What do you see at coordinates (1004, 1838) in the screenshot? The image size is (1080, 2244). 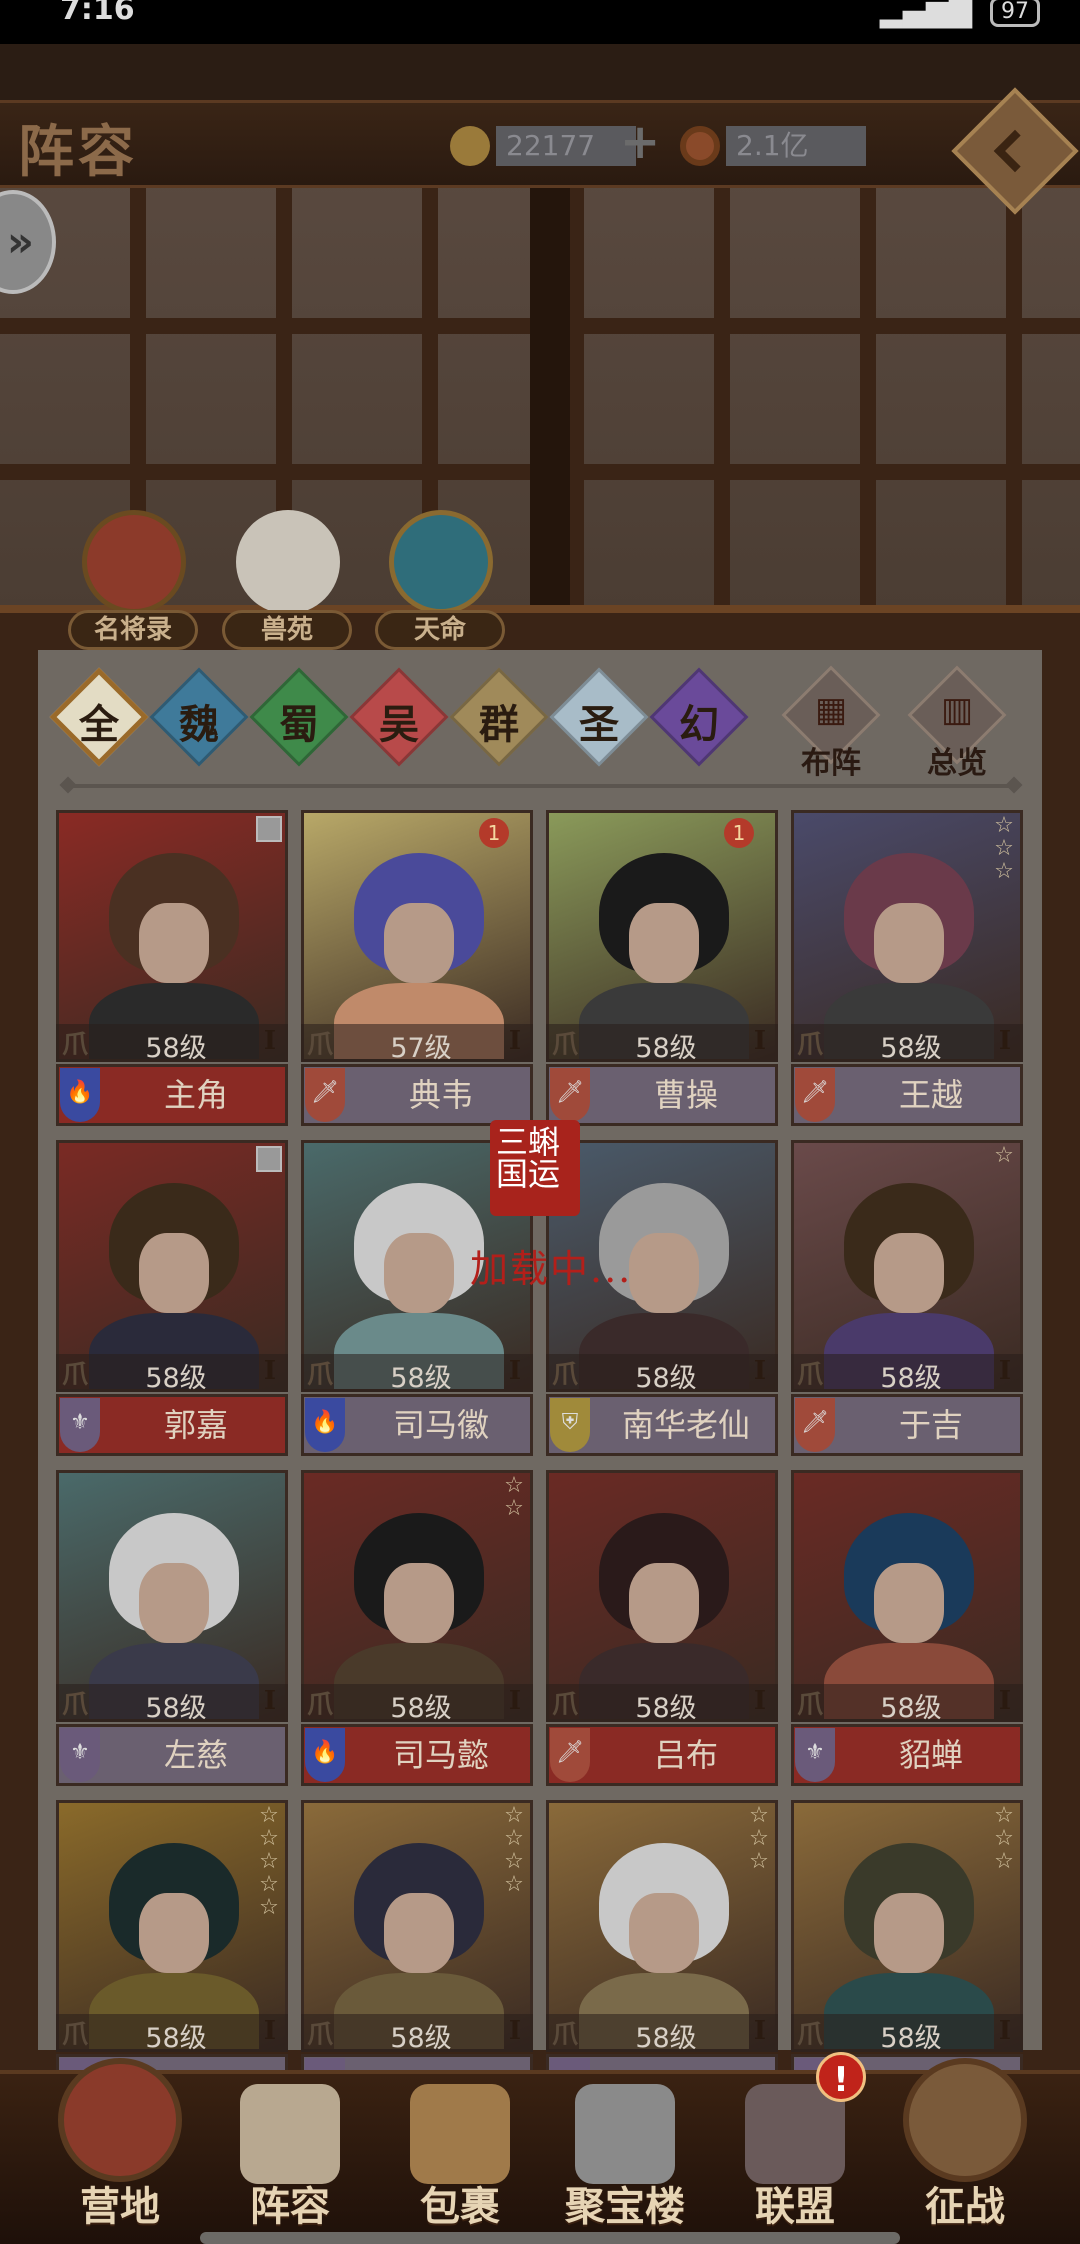 I see `star-rating: ☆ ☆ ☆` at bounding box center [1004, 1838].